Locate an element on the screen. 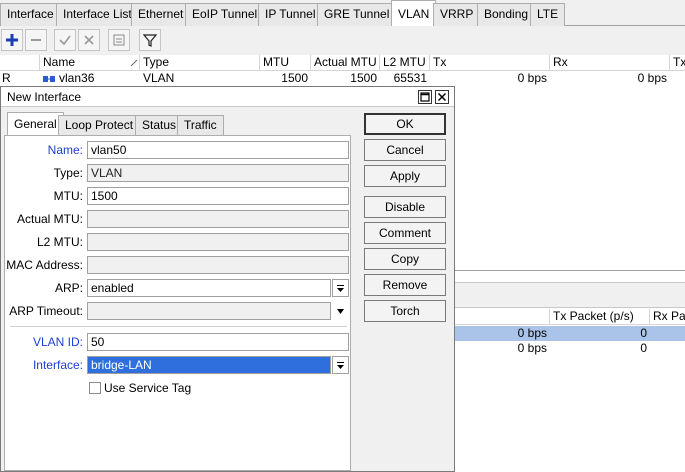 This screenshot has width=685, height=472. remove-button is located at coordinates (36, 40).